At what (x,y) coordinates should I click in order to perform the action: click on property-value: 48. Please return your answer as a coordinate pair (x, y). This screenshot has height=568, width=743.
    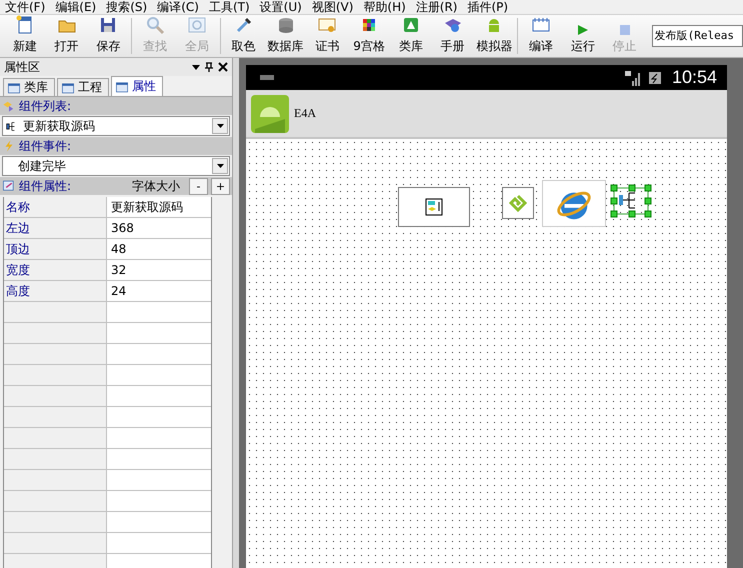
    Looking at the image, I should click on (159, 249).